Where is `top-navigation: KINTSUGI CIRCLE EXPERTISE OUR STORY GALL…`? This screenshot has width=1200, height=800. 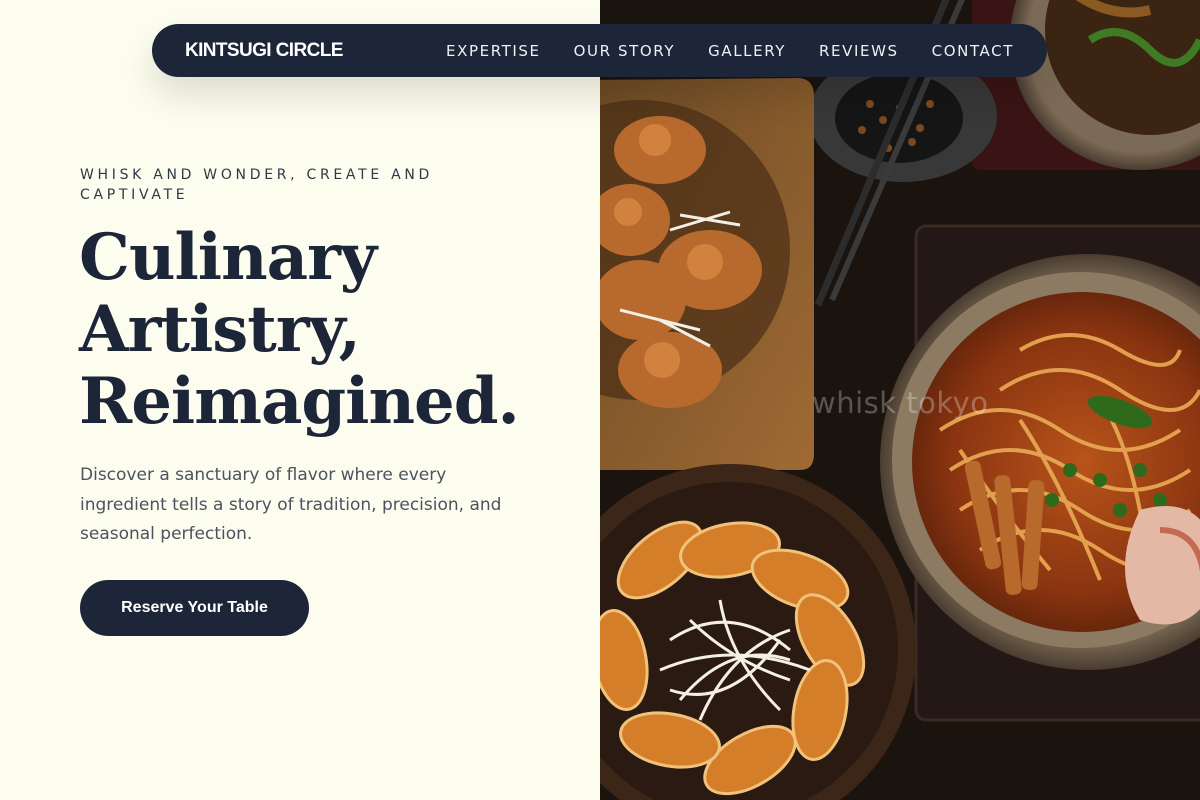 top-navigation: KINTSUGI CIRCLE EXPERTISE OUR STORY GALL… is located at coordinates (599, 50).